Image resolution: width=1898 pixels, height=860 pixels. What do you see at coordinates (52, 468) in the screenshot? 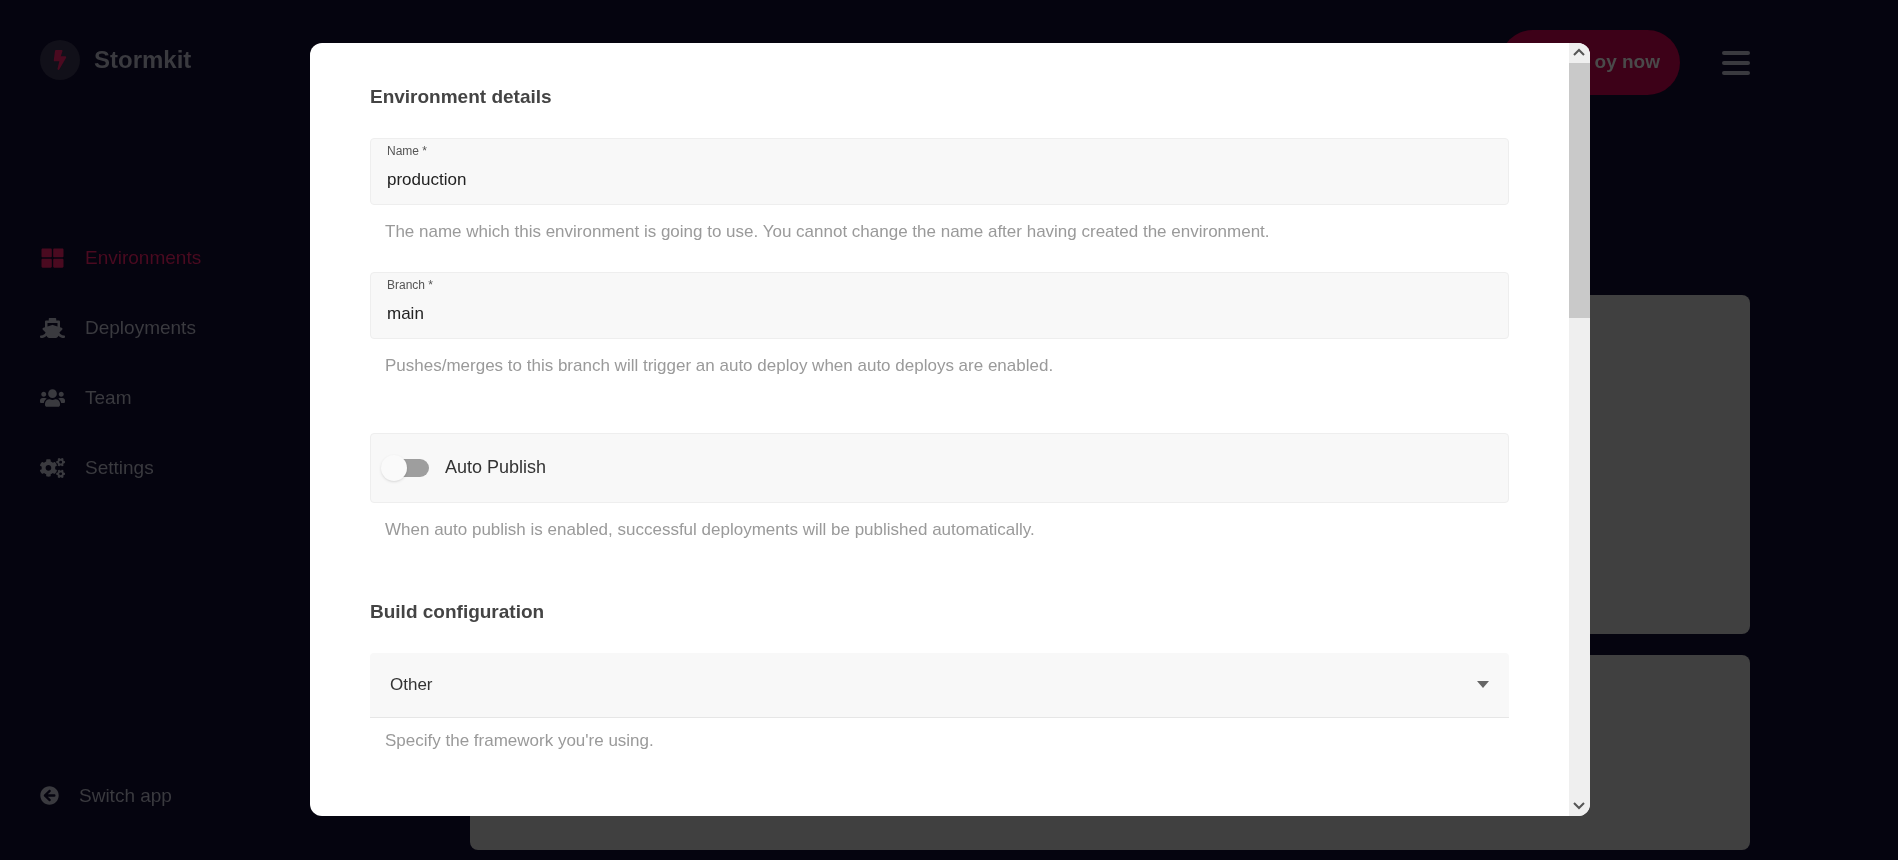
I see `gears-icon` at bounding box center [52, 468].